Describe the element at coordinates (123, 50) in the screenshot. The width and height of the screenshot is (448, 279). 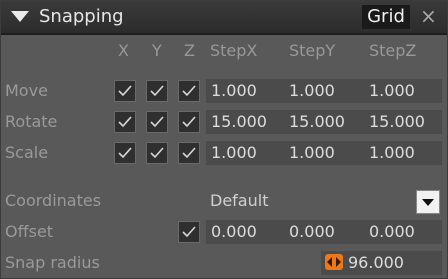
I see `header-x: X` at that location.